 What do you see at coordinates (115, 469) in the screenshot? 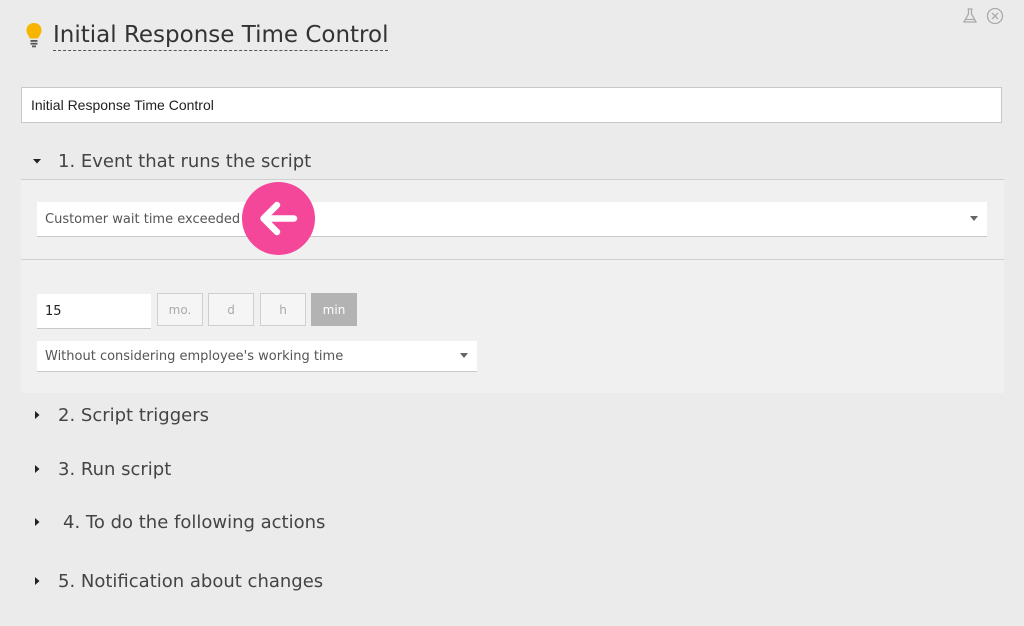
I see `section-label: 3. Run script` at bounding box center [115, 469].